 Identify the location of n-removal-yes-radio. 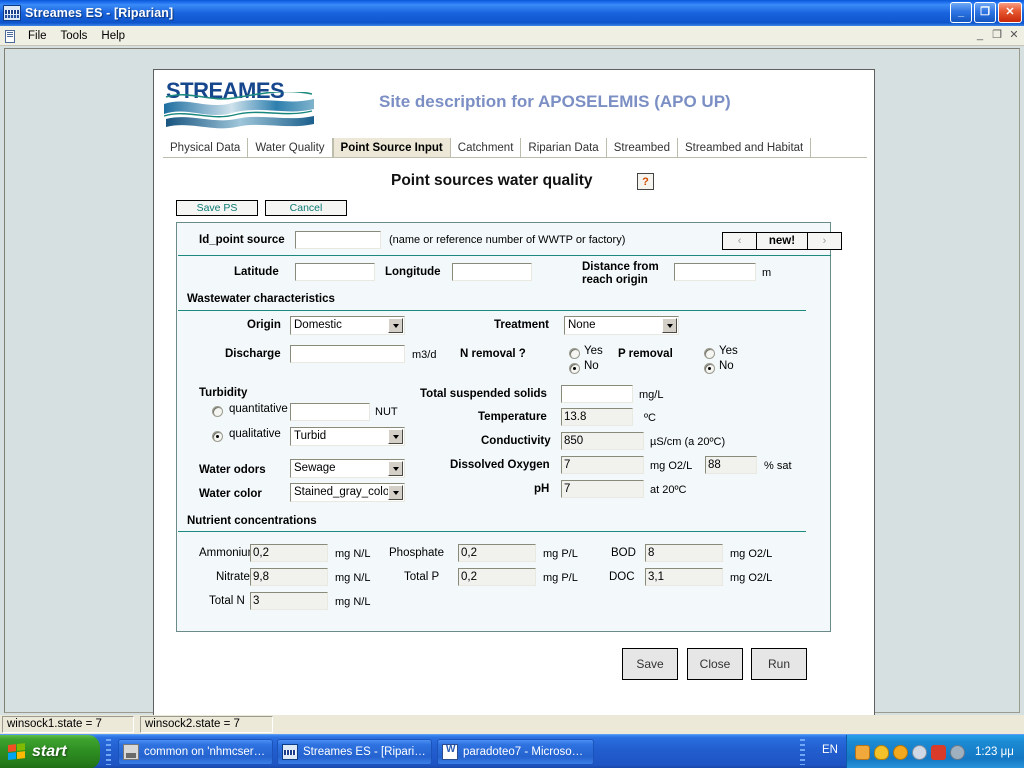
(574, 353).